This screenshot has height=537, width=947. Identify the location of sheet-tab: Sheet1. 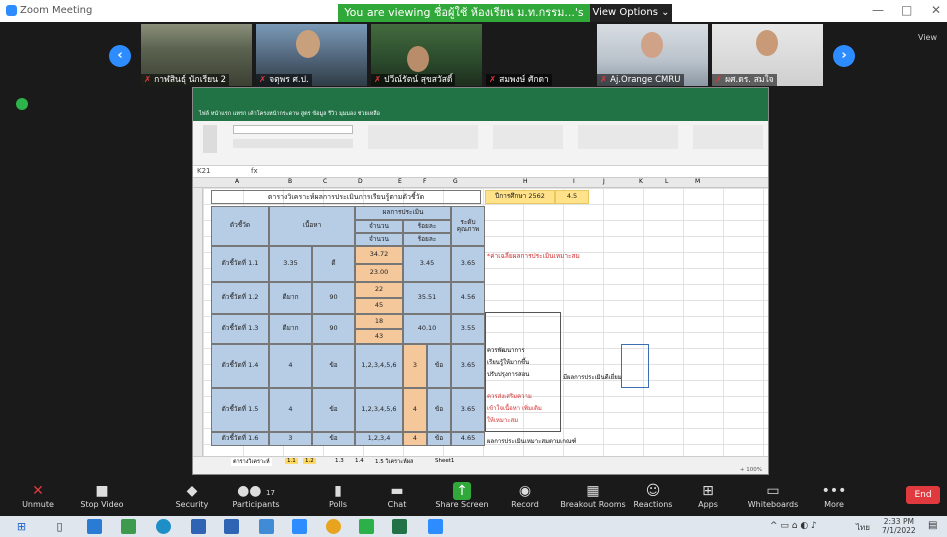
(444, 461).